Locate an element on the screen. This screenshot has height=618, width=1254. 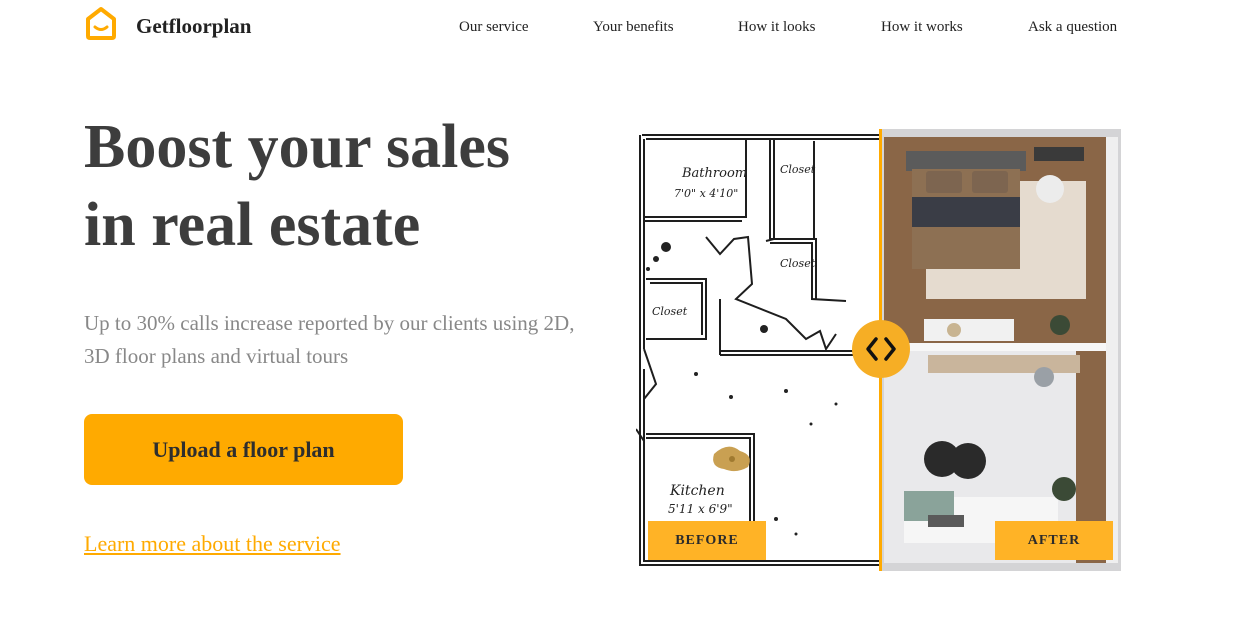
house-icon is located at coordinates (101, 23).